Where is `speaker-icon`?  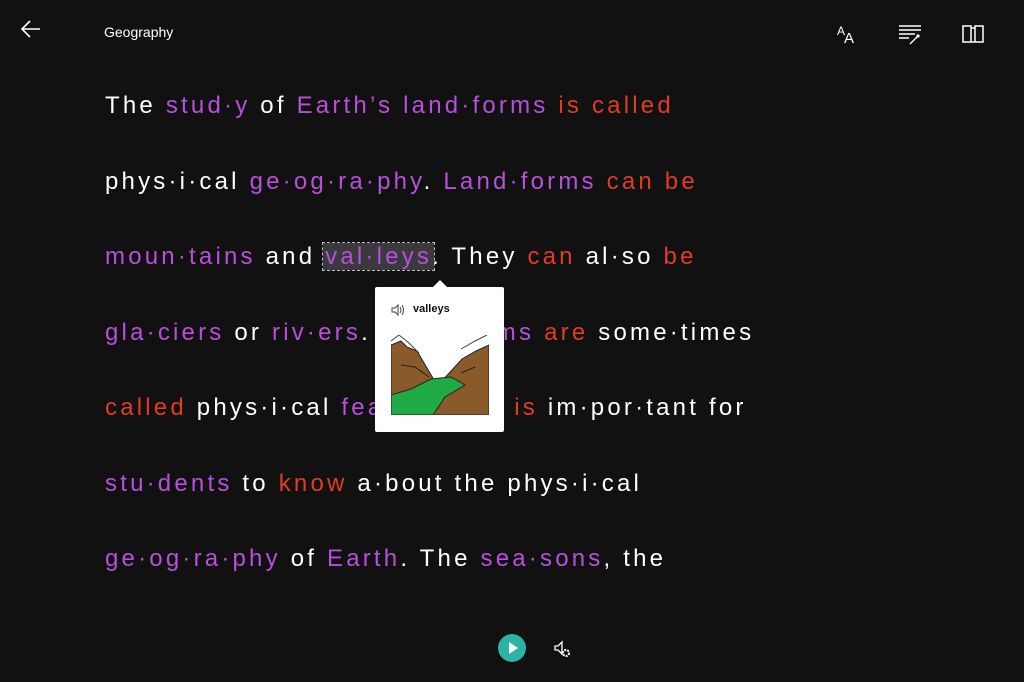 speaker-icon is located at coordinates (398, 310).